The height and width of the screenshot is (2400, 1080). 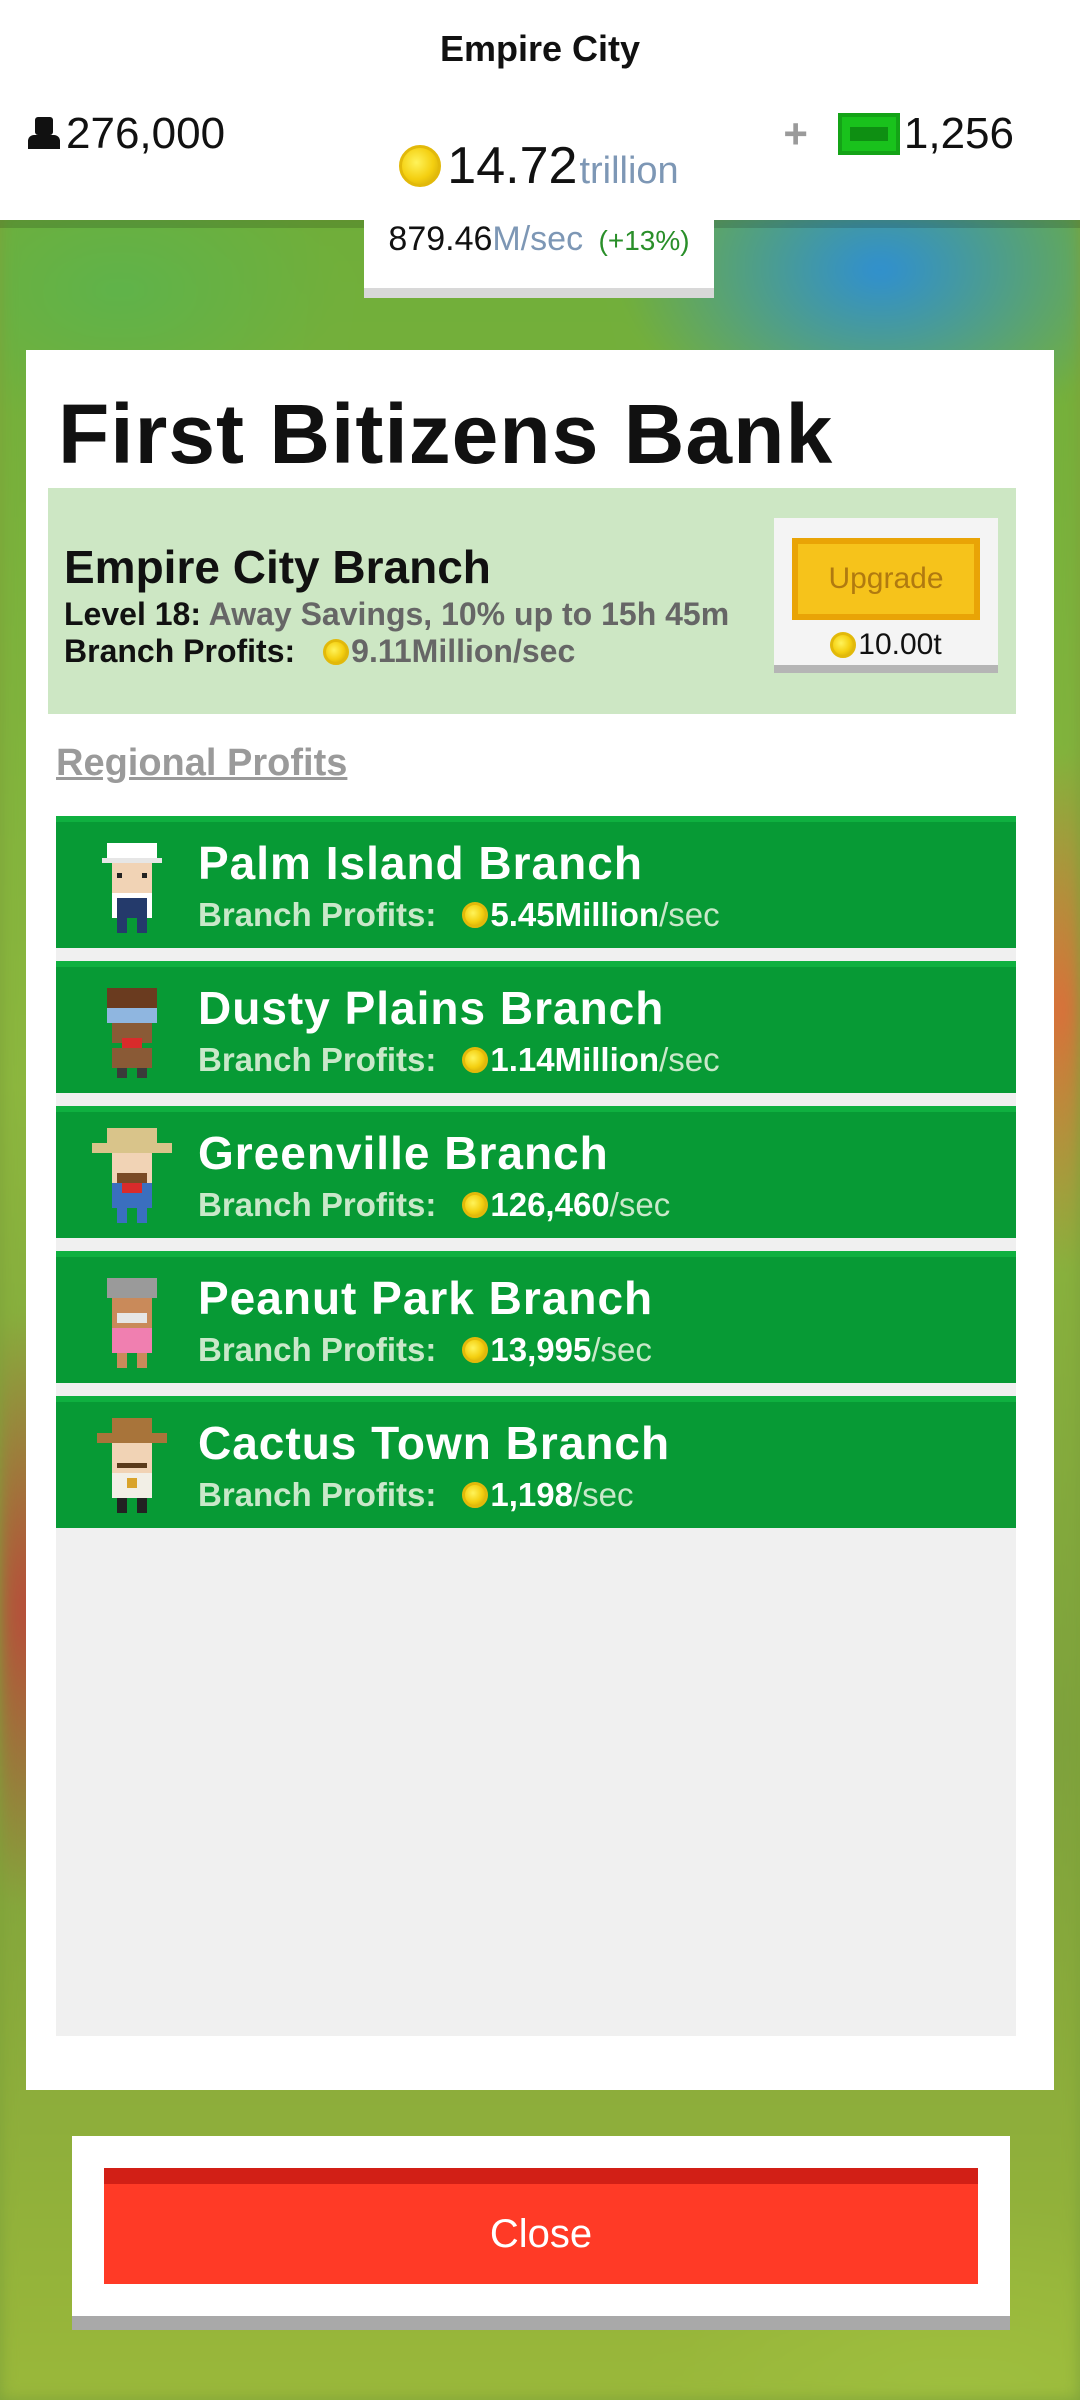 I want to click on branch-name: Cactus Town Branch, so click(x=434, y=1443).